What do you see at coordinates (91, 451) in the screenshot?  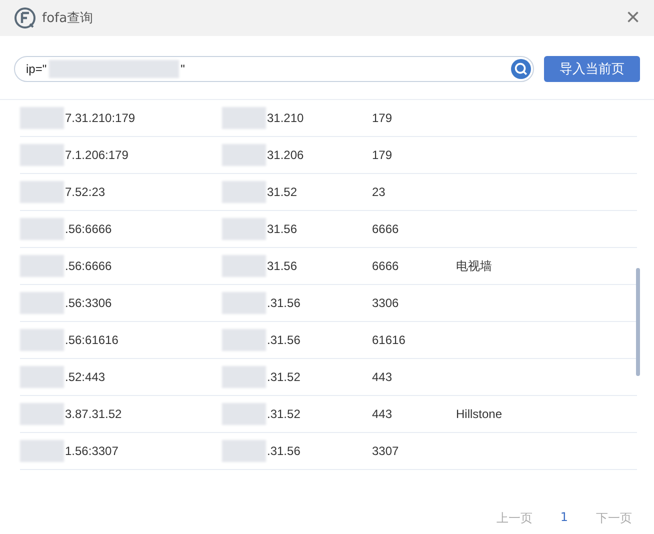 I see `table-cell: 1.56:3307` at bounding box center [91, 451].